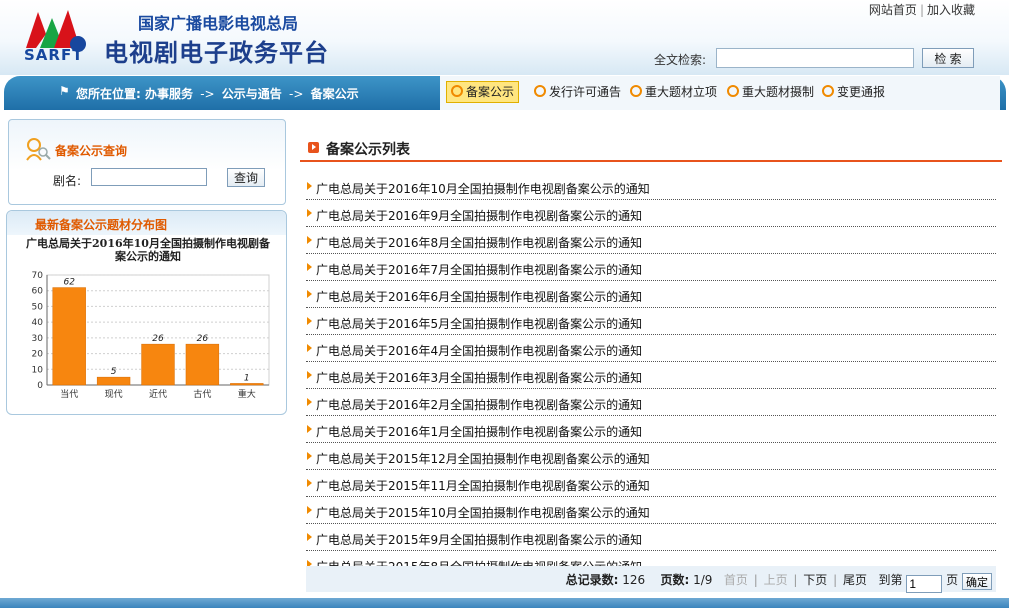  What do you see at coordinates (247, 394) in the screenshot?
I see `x-tick-label: 重大` at bounding box center [247, 394].